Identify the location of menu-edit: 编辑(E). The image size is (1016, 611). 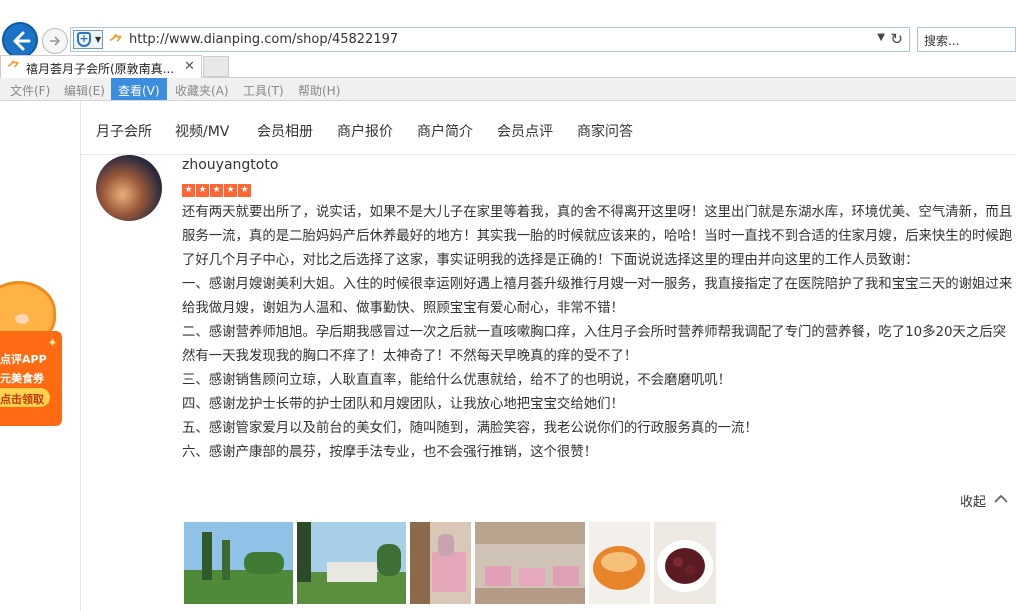
(84, 89).